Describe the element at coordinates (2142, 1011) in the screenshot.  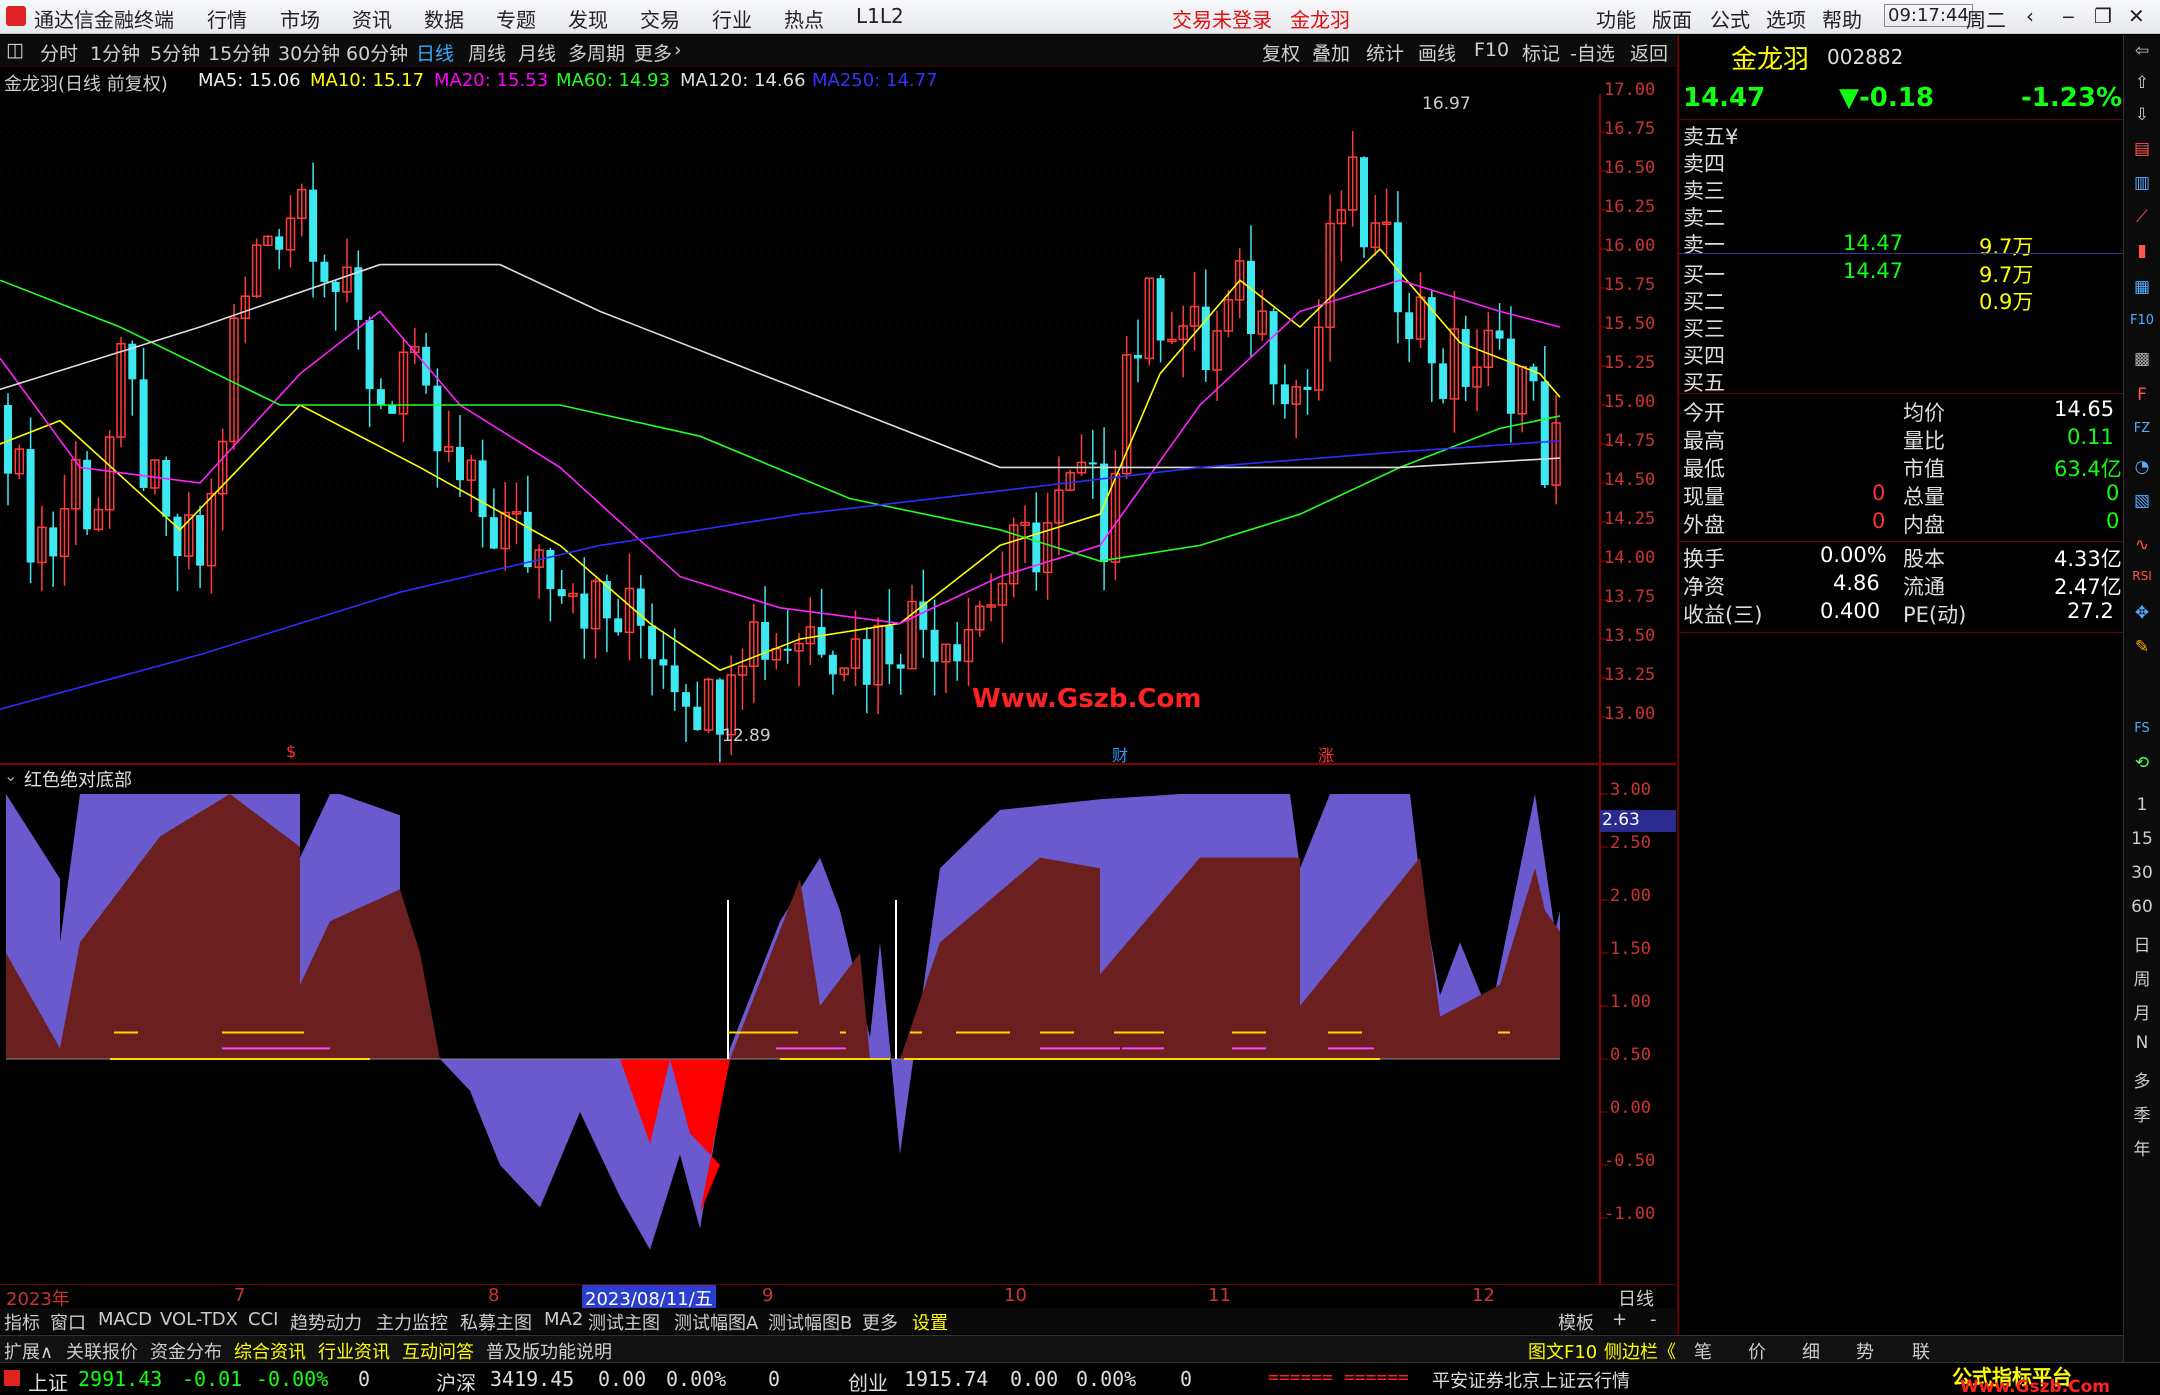
I see `period-shortcut: 月` at that location.